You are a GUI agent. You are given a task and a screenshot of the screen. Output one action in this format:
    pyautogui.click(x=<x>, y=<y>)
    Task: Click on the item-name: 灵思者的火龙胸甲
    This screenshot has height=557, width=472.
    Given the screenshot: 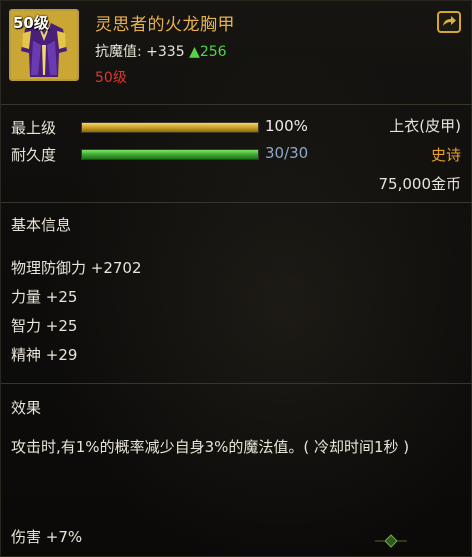 What is the action you would take?
    pyautogui.click(x=165, y=25)
    